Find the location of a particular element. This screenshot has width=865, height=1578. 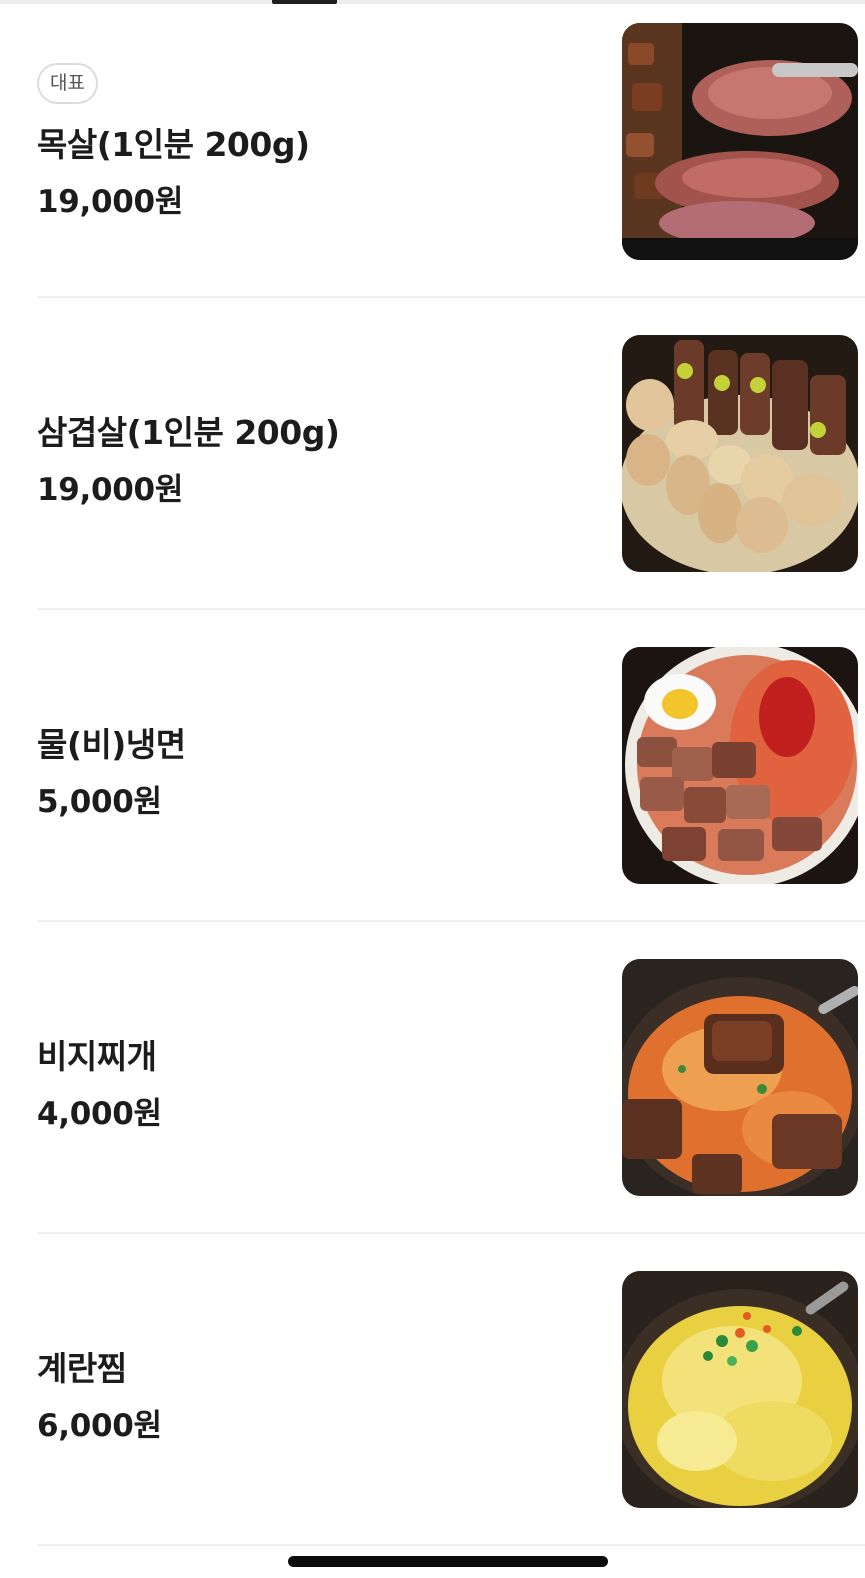

menu-item-info: 대표 목살(1인분 200g) 19,000원 is located at coordinates (317, 156).